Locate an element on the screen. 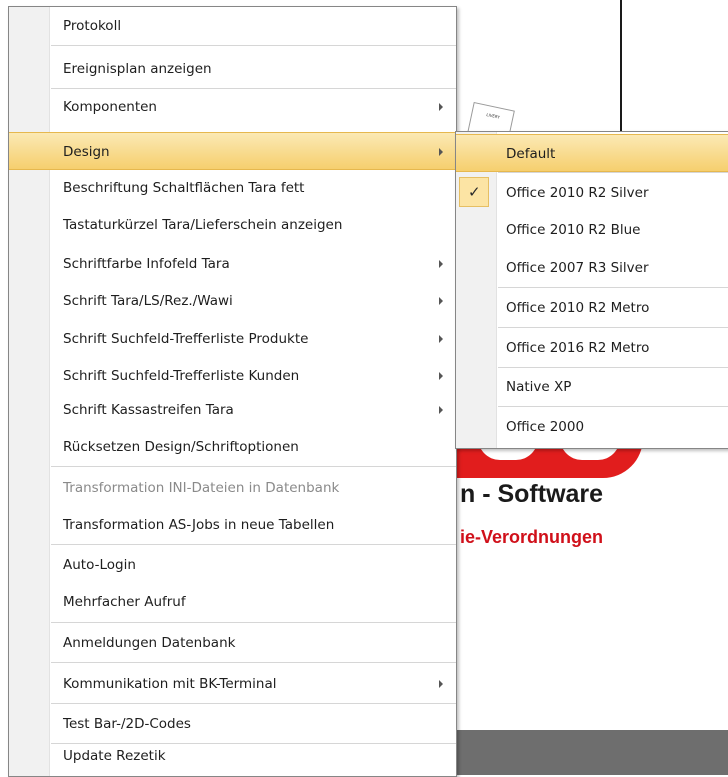  design-option-office-2007-silver: Office 2007 R3 Silver is located at coordinates (592, 268).